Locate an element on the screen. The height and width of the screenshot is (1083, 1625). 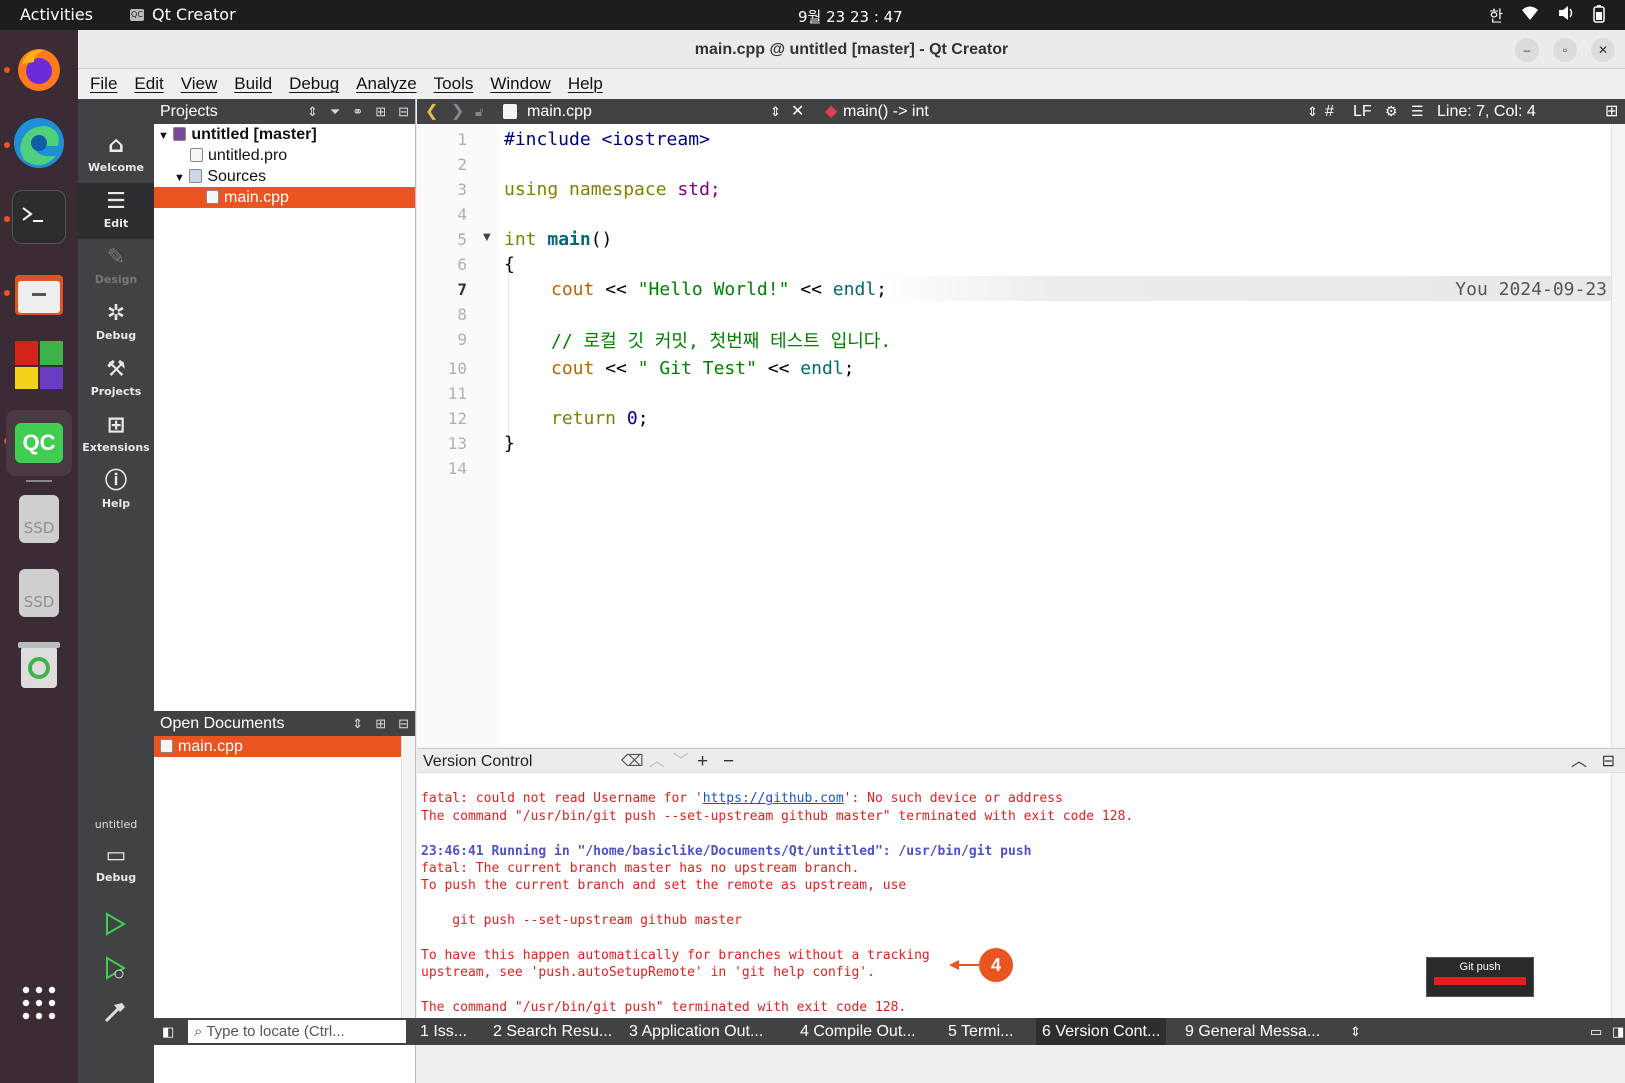
app-menu: QC Qt Creator is located at coordinates (183, 14).